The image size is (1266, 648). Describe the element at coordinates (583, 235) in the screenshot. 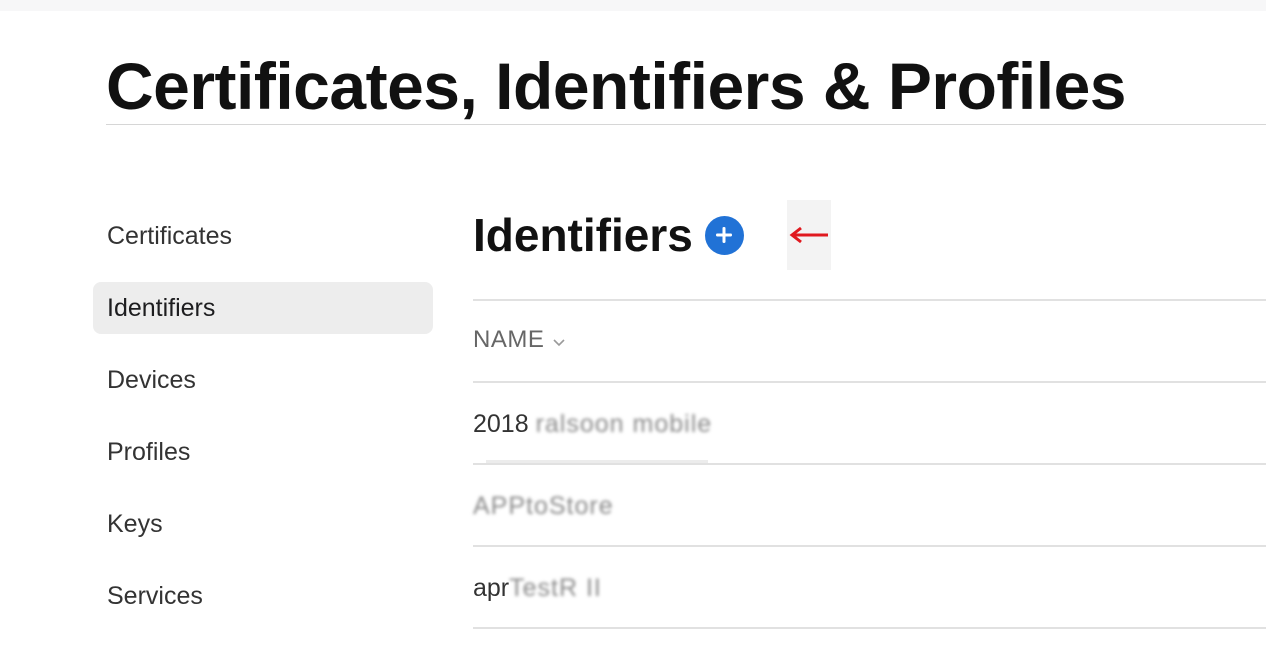

I see `section-title: Identifiers` at that location.